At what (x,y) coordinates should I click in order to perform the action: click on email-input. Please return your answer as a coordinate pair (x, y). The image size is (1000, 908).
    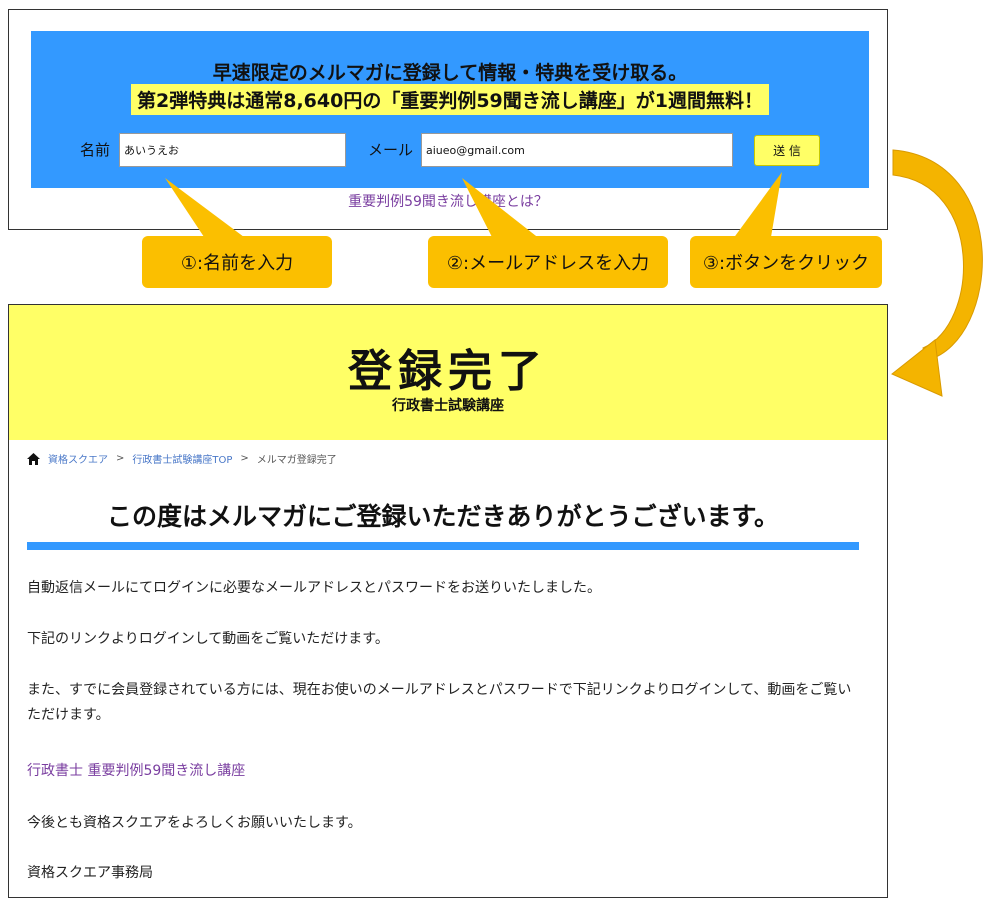
    Looking at the image, I should click on (577, 150).